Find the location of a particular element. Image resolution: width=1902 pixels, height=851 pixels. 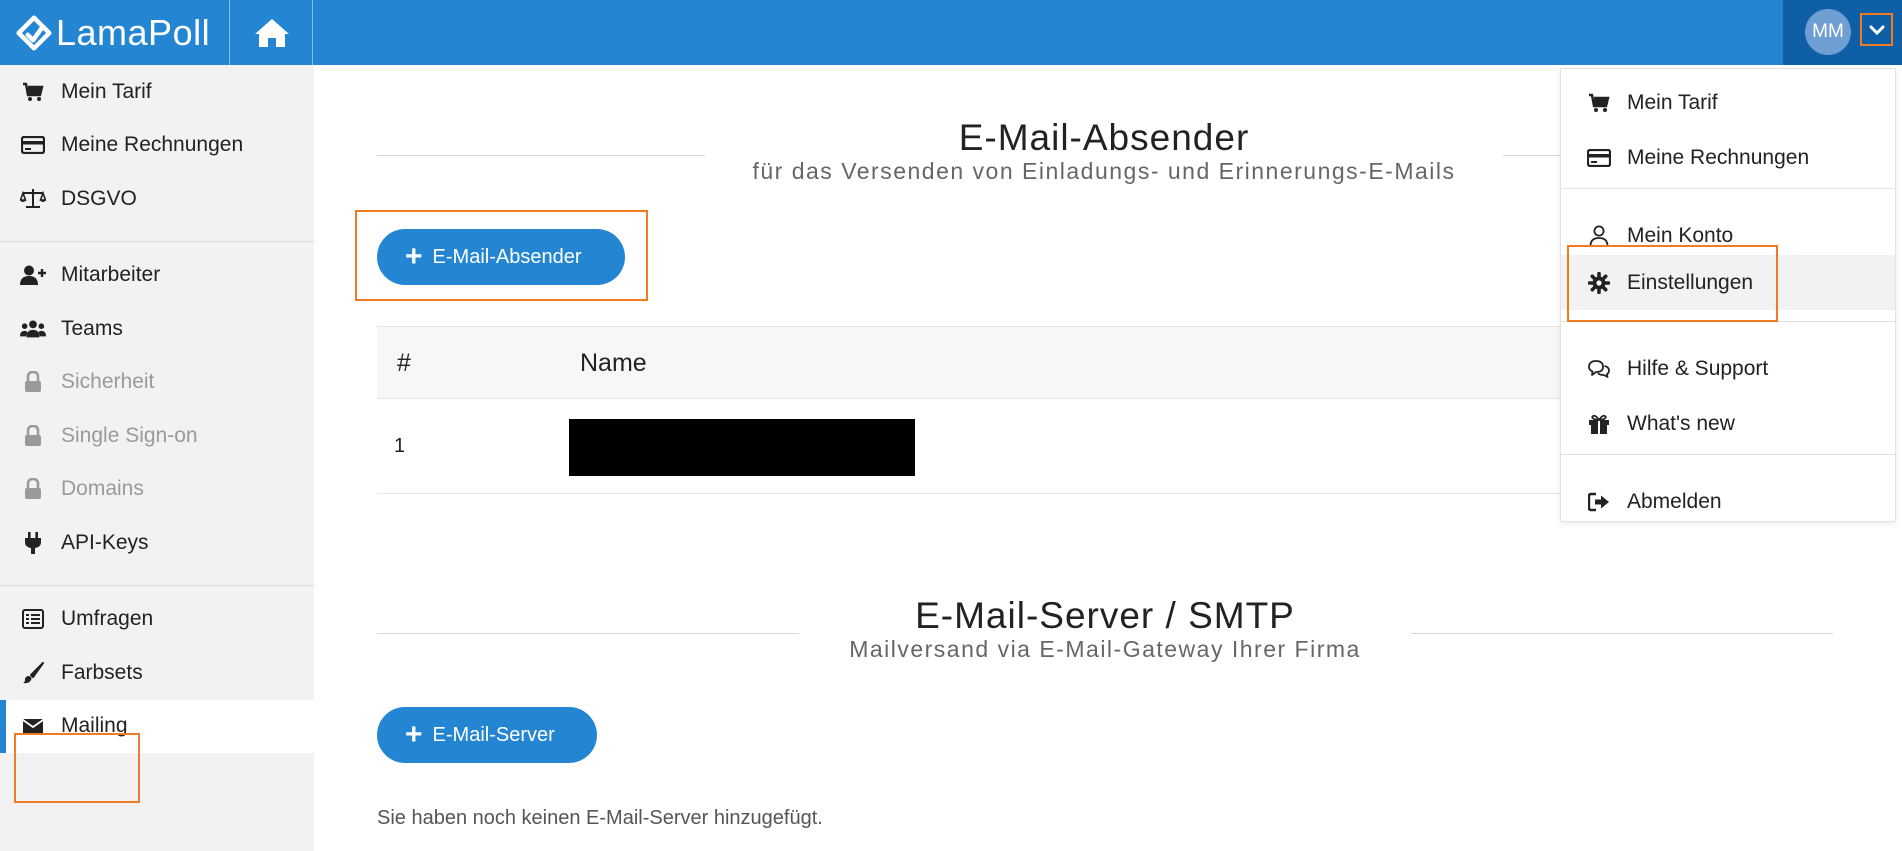

highlight-box-einstellungen is located at coordinates (1672, 283).